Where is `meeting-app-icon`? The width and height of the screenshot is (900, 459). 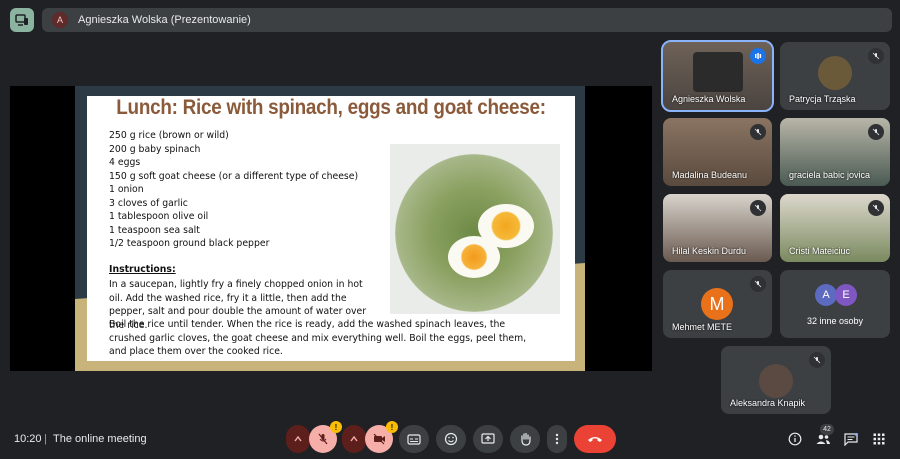 meeting-app-icon is located at coordinates (22, 20).